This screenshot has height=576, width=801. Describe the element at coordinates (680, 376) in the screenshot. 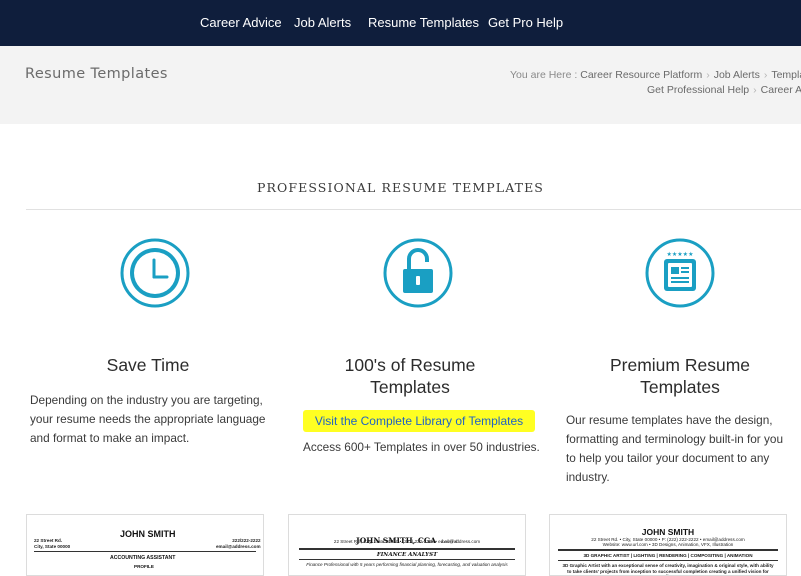

I see `feature-title-premium: Premium Resume Templates` at that location.